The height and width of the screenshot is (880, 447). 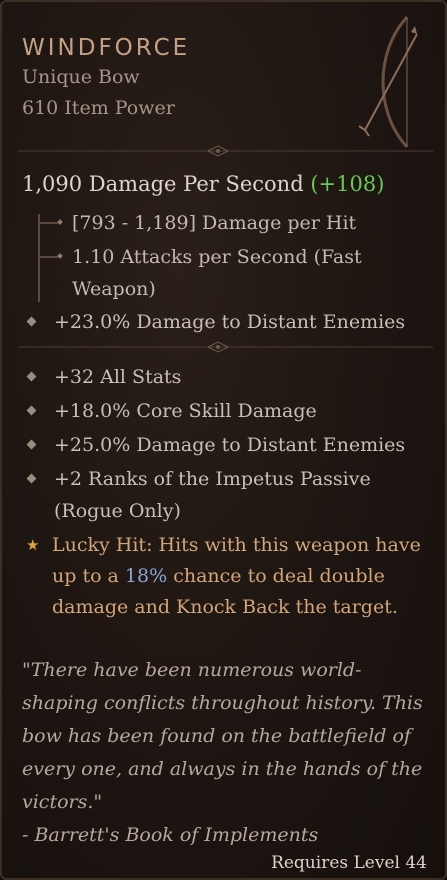 I want to click on stat-tree-line, so click(x=39, y=258).